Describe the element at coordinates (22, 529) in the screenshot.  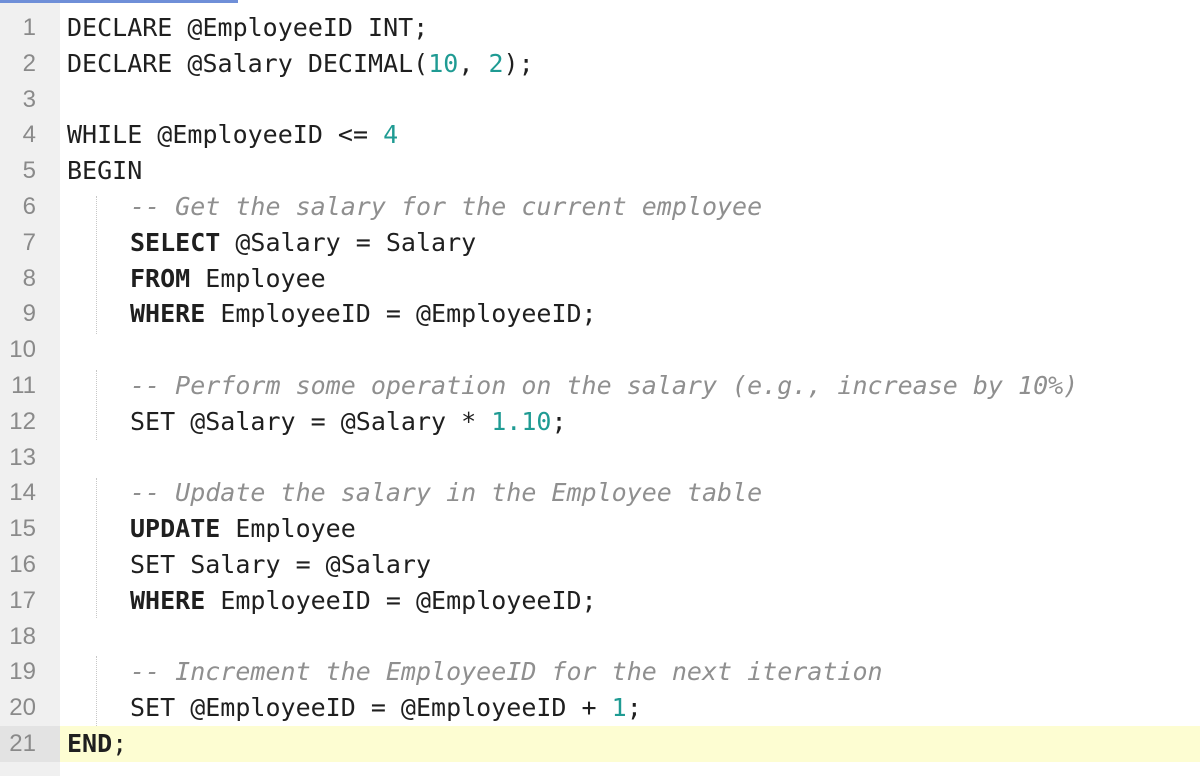
I see `line-number: 15` at that location.